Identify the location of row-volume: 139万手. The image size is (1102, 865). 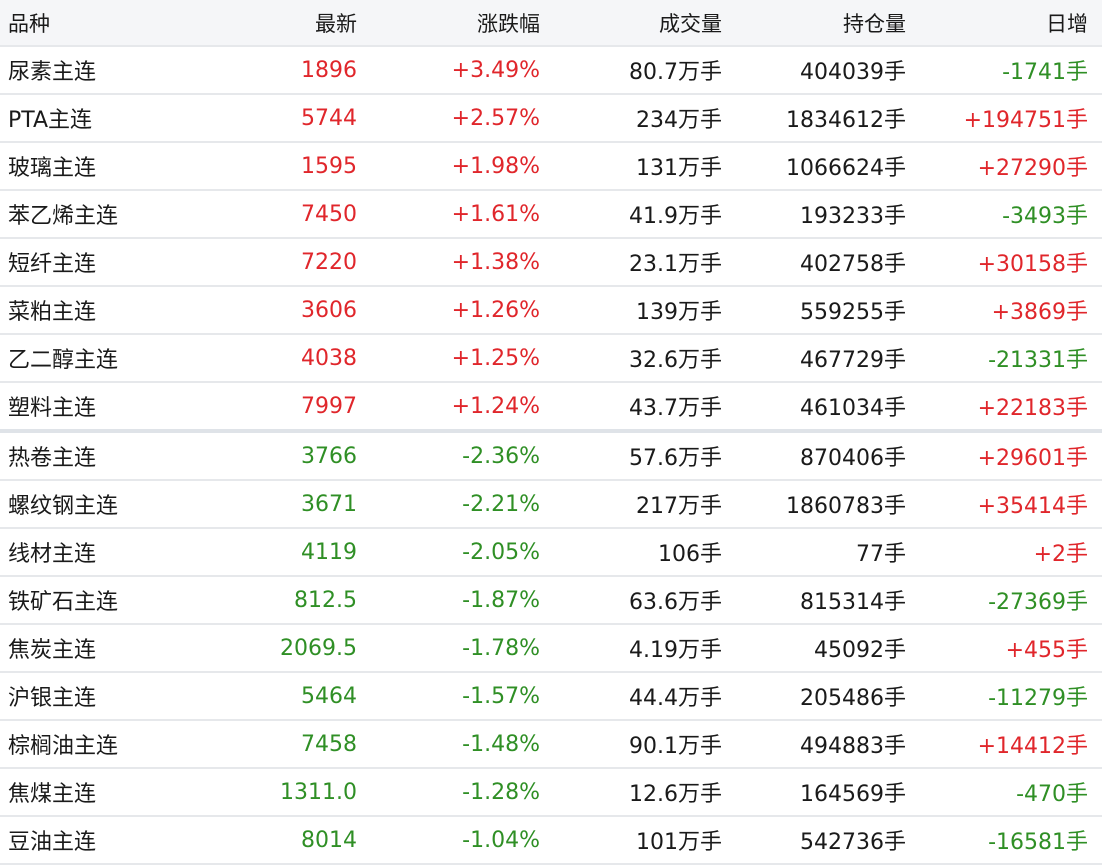
(679, 312).